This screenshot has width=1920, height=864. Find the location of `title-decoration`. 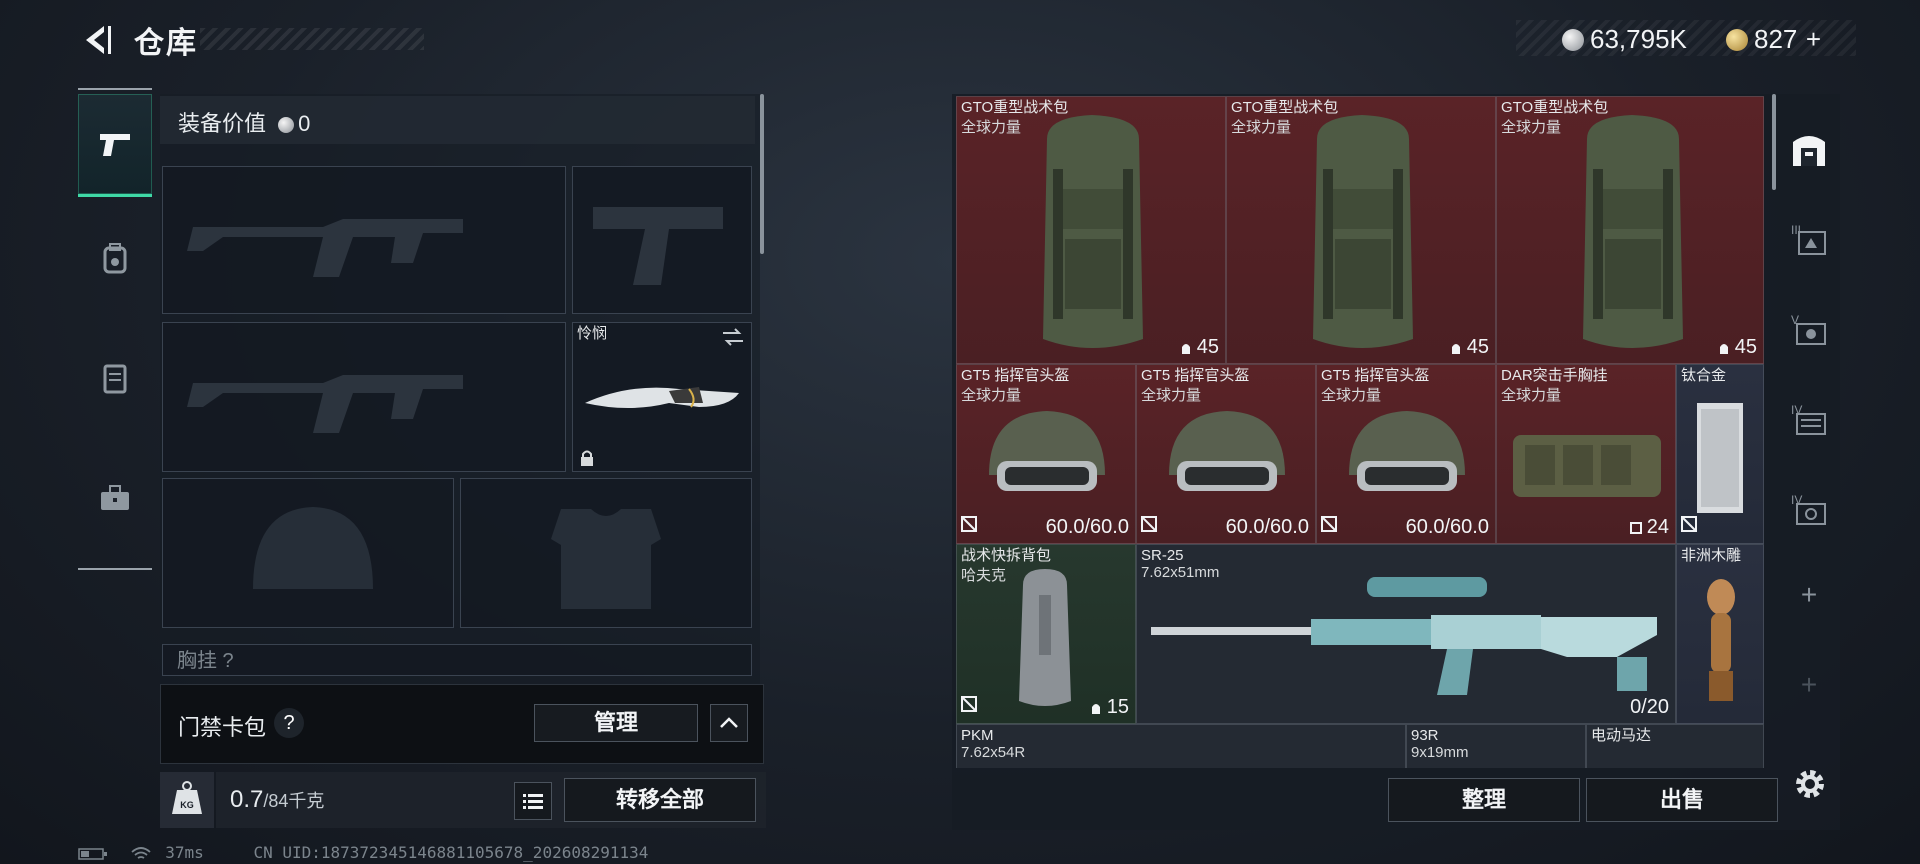

title-decoration is located at coordinates (312, 39).